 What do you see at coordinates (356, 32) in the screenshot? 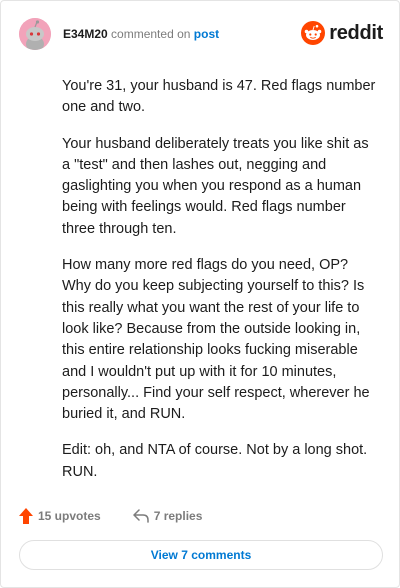
I see `brand-name: reddit` at bounding box center [356, 32].